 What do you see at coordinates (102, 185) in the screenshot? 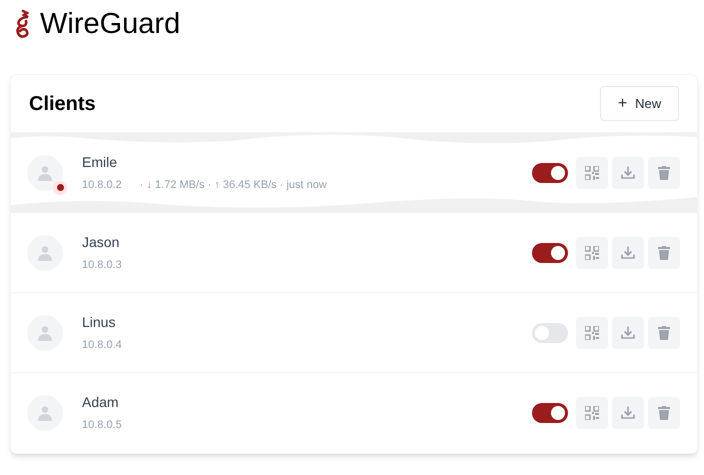
I see `client-address: 10.8.0.2` at bounding box center [102, 185].